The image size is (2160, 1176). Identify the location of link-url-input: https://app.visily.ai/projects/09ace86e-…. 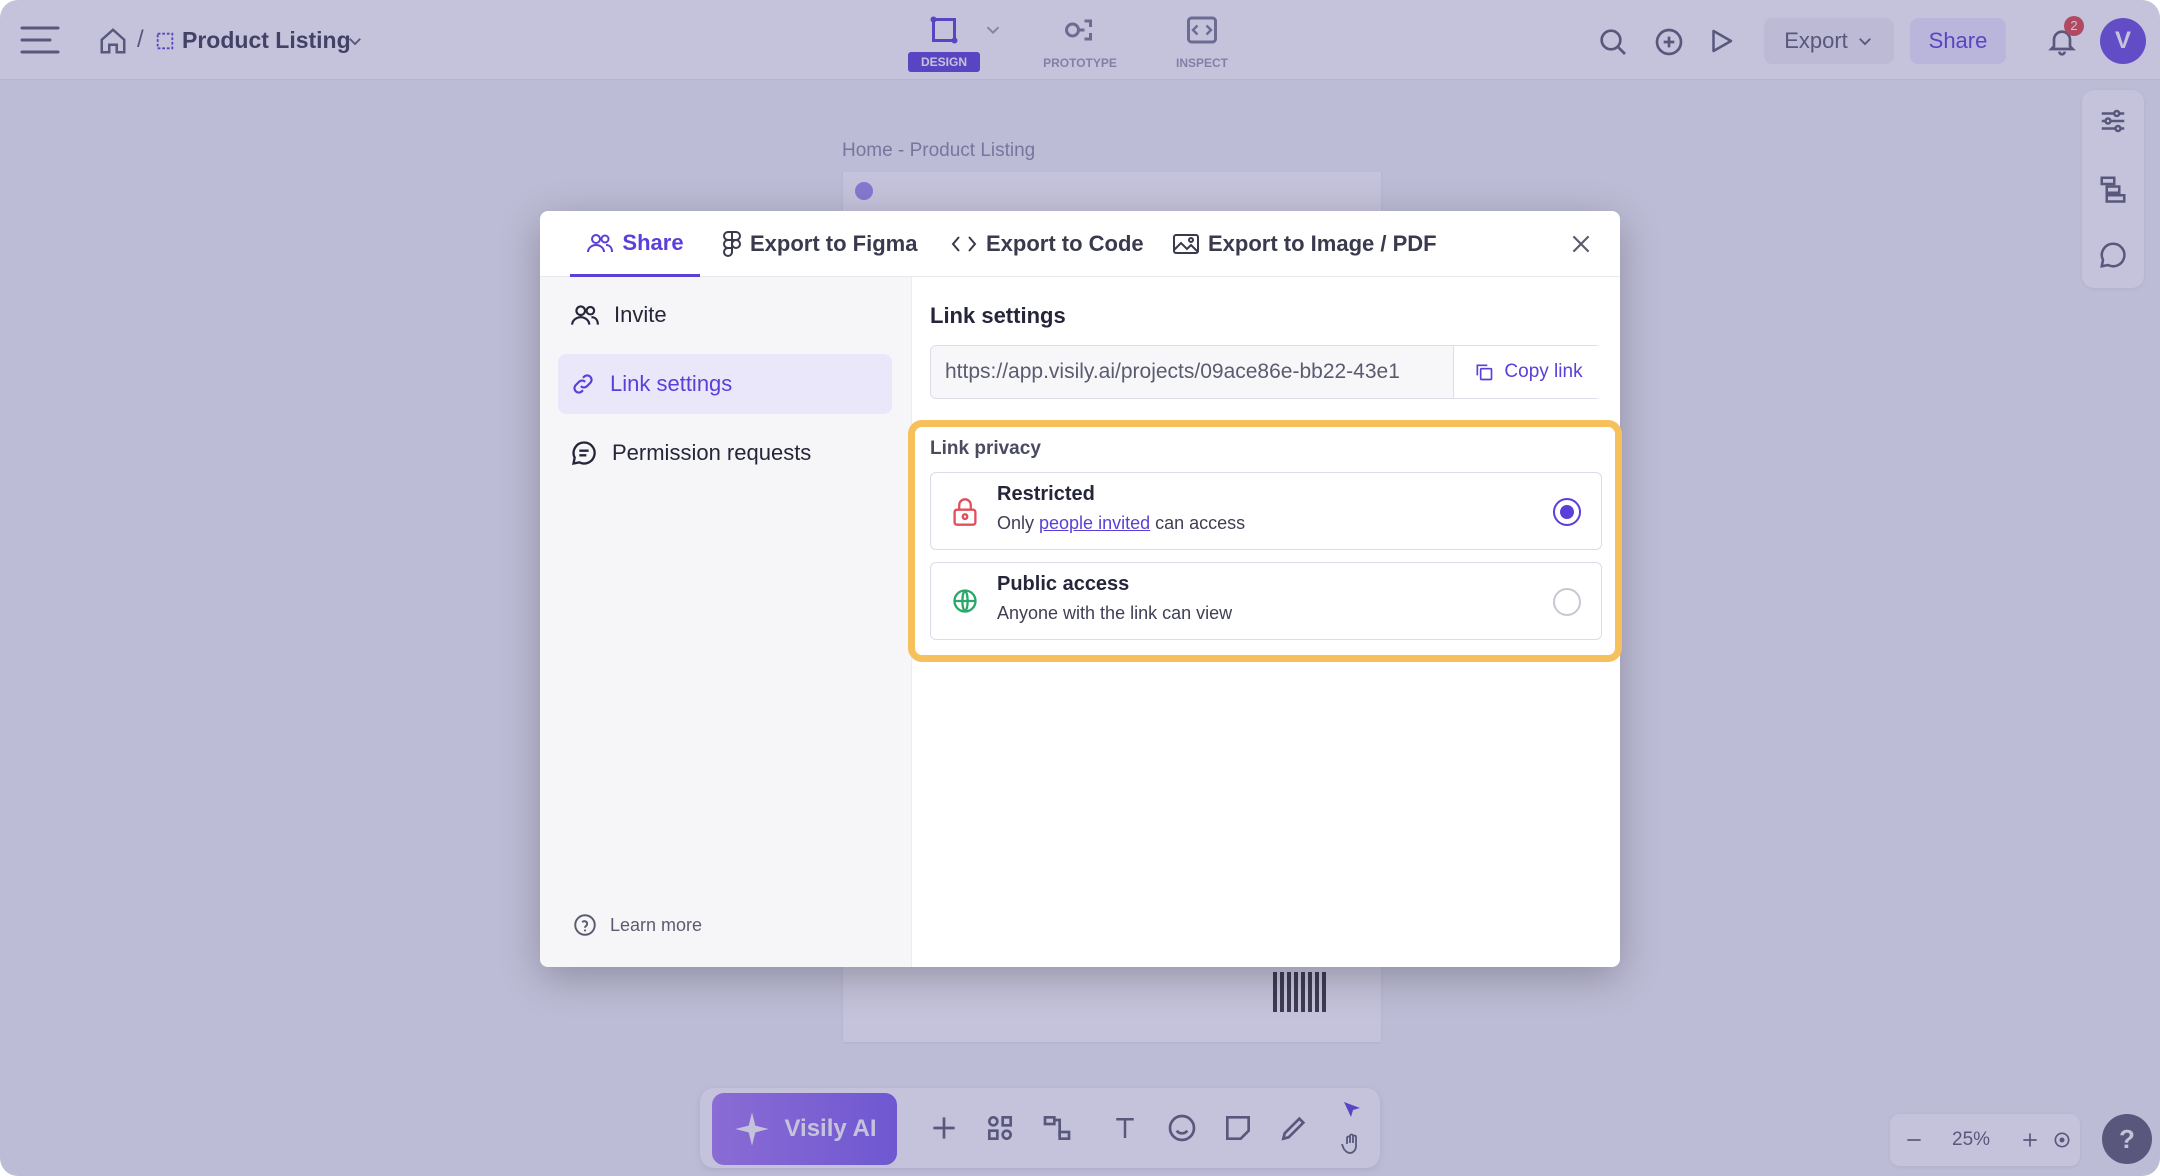
(1195, 372).